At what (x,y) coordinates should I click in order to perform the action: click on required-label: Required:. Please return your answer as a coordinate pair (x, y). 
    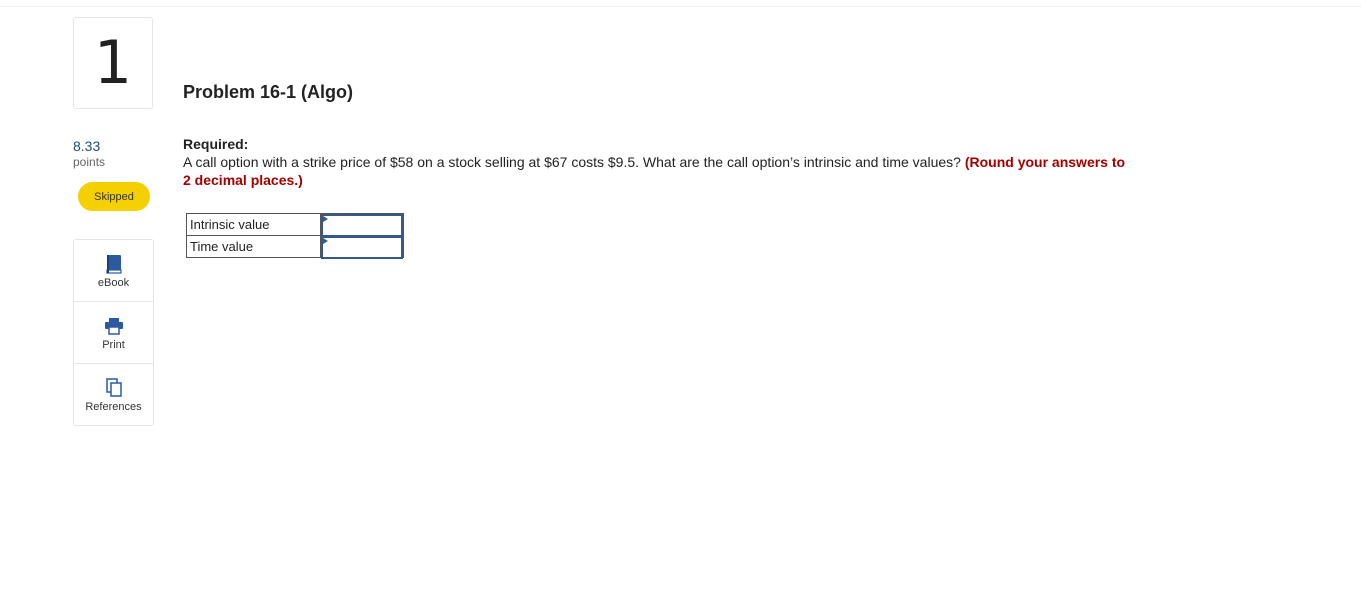
    Looking at the image, I should click on (216, 144).